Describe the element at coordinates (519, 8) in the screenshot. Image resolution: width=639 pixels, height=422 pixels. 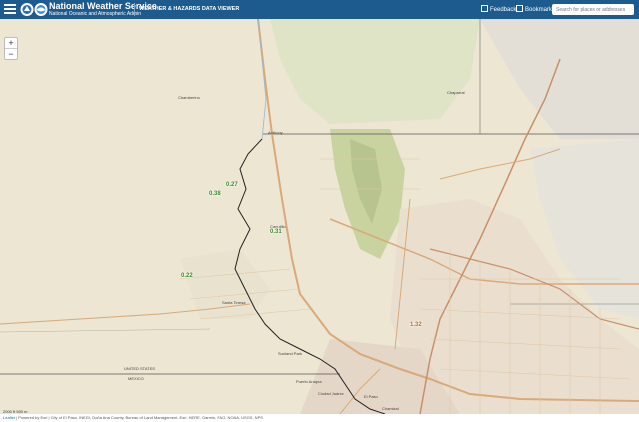
I see `bookmark-icon` at that location.